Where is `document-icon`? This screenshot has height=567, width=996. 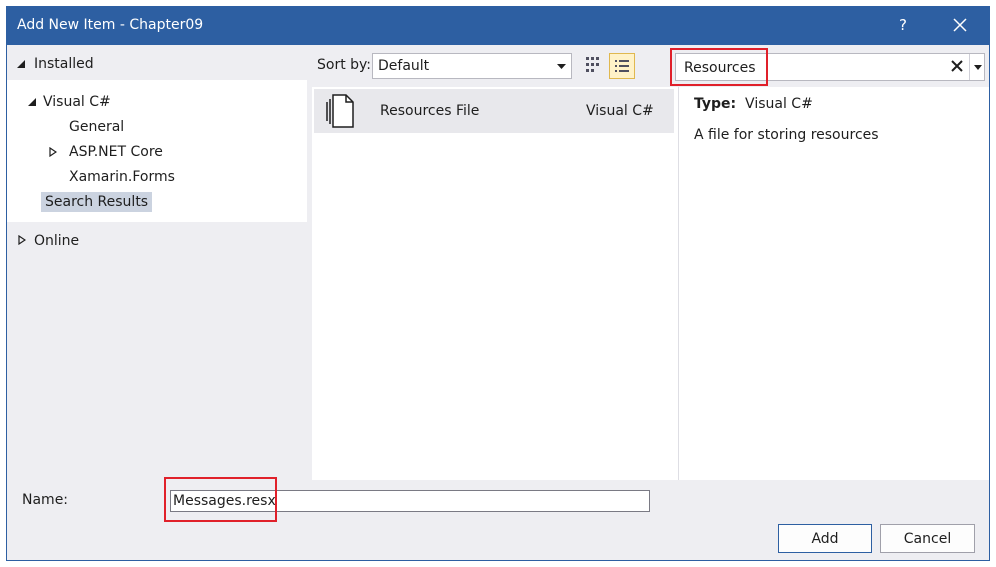
document-icon is located at coordinates (340, 111).